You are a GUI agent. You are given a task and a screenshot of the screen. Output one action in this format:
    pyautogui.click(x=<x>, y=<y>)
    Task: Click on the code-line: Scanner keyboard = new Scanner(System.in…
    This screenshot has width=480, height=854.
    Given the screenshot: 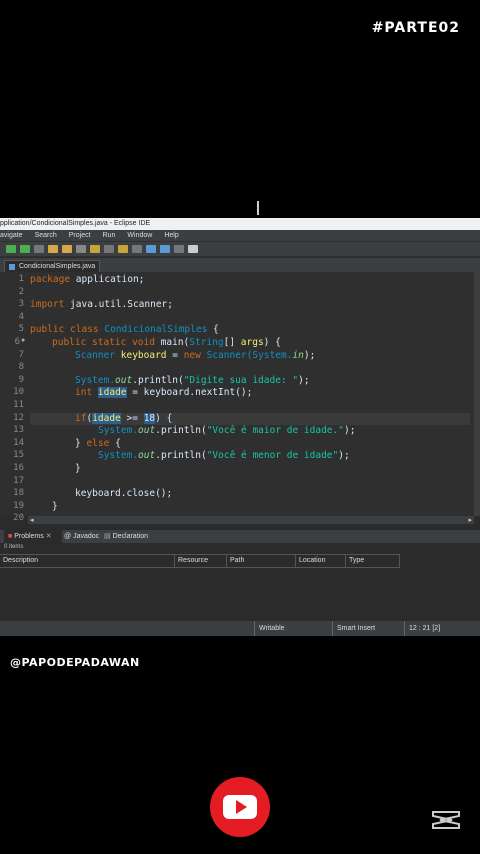 What is the action you would take?
    pyautogui.click(x=195, y=355)
    